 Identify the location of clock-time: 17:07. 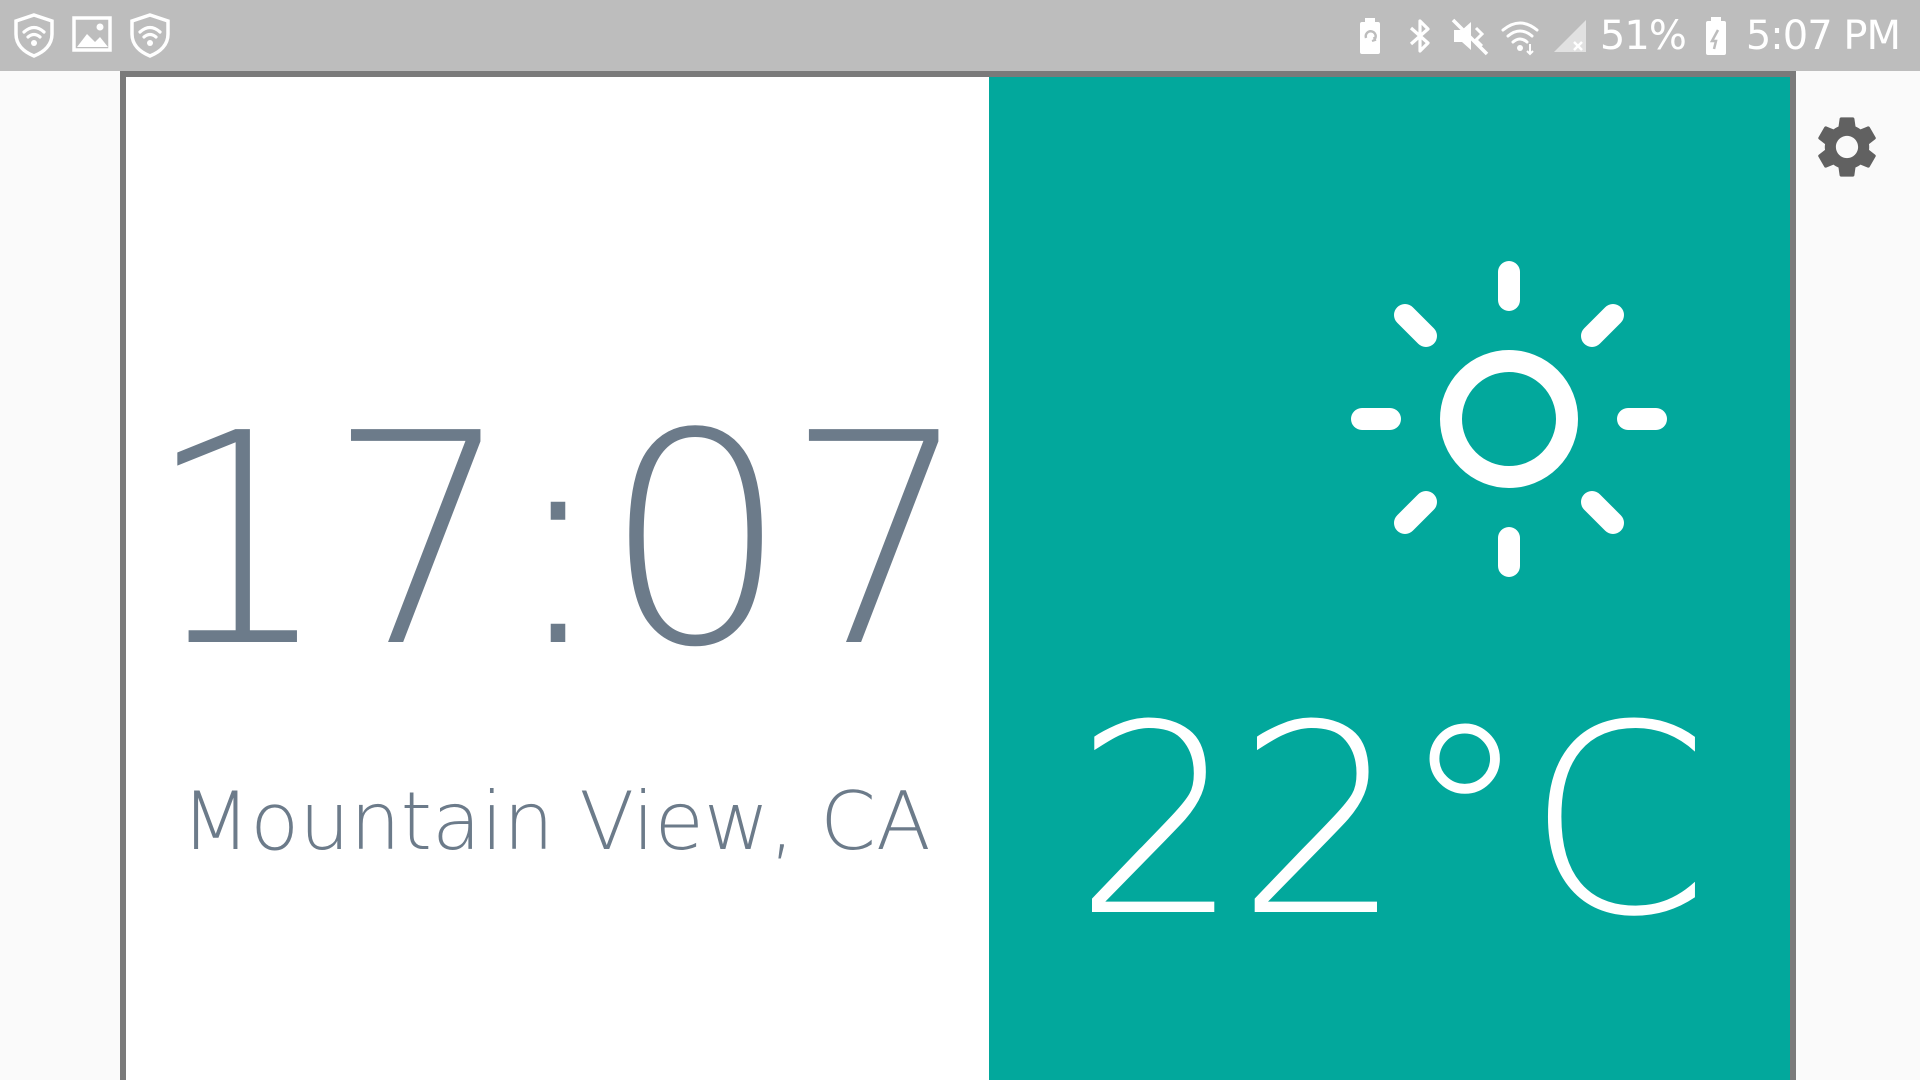
(558, 541).